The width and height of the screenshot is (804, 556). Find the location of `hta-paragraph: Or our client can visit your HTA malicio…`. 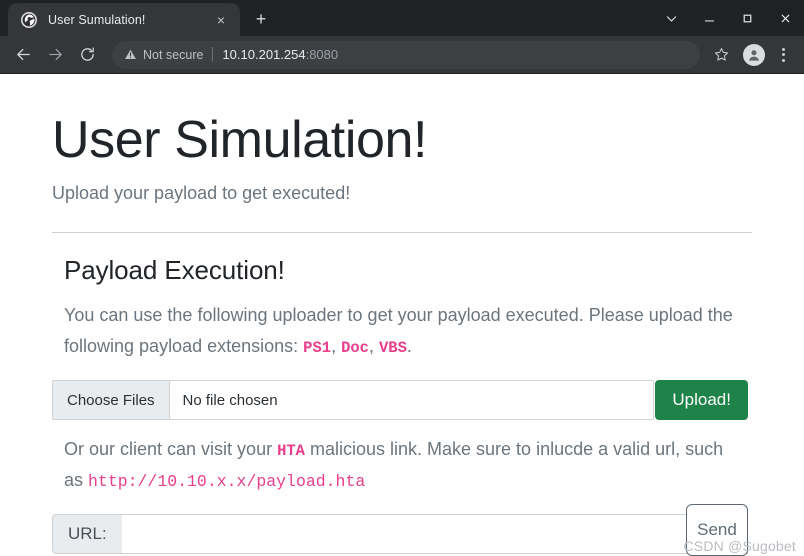

hta-paragraph: Or our client can visit your HTA malicio… is located at coordinates (404, 465).